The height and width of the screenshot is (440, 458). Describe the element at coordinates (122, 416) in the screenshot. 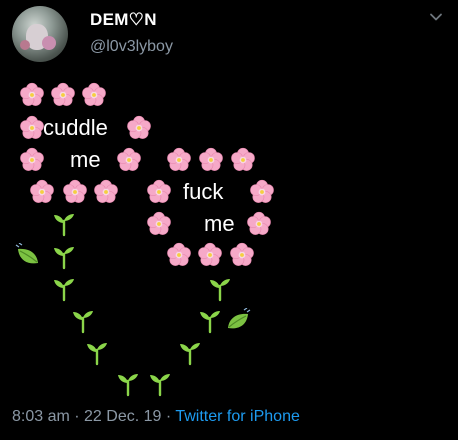

I see `tweet-date: 22 Dec. 19` at that location.